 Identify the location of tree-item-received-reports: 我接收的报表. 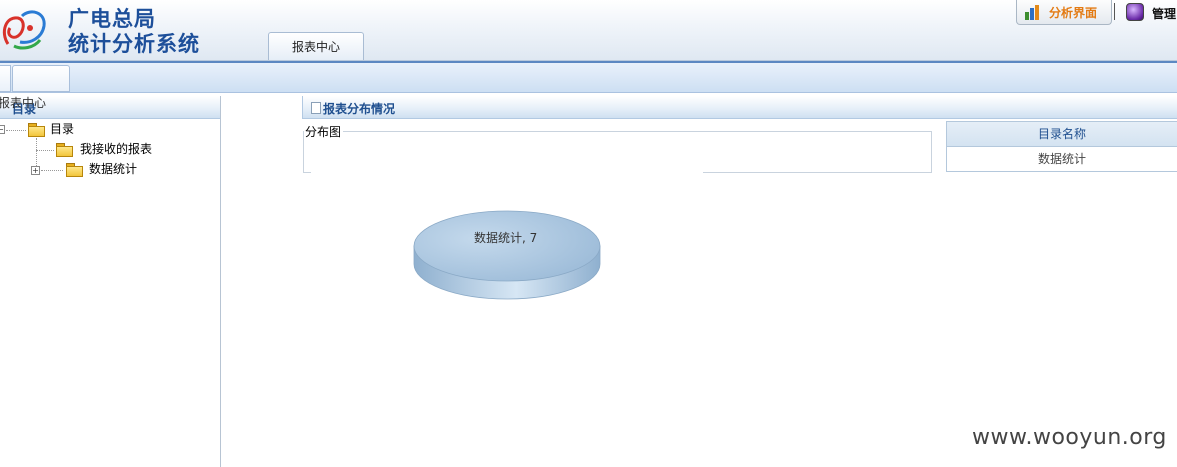
(126, 149).